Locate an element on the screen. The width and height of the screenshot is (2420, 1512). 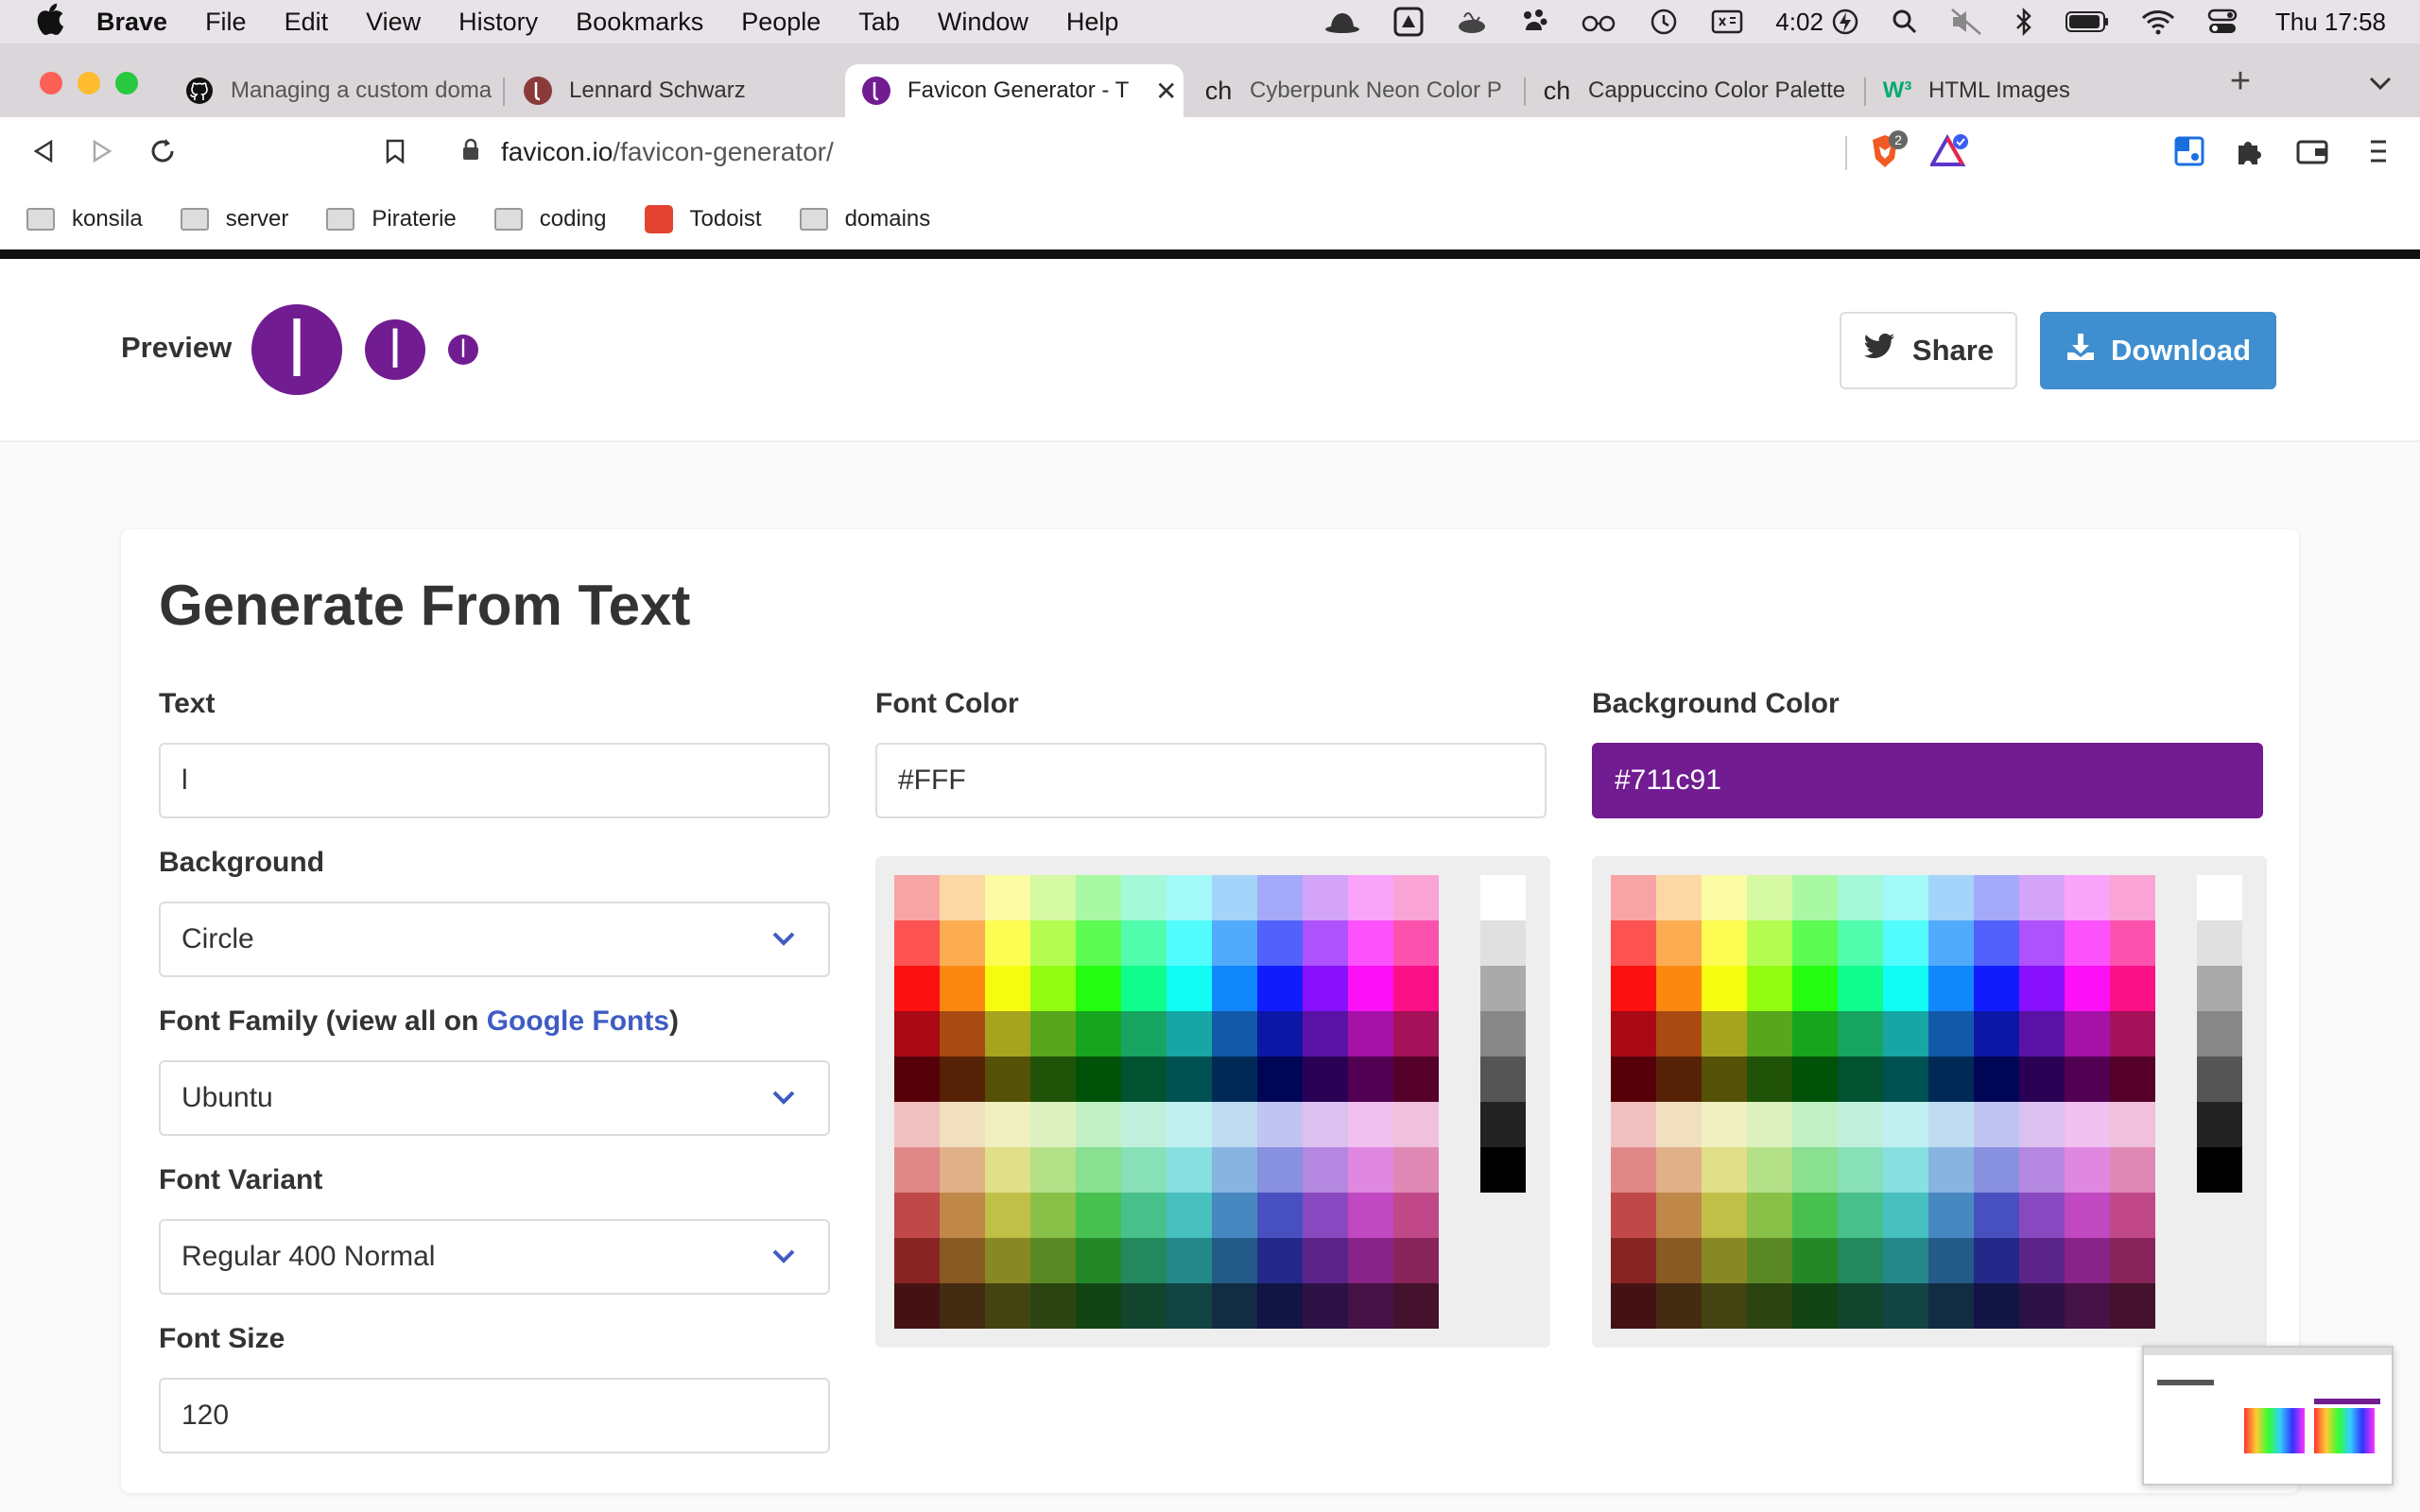
bluetooth-icon is located at coordinates (2024, 22).